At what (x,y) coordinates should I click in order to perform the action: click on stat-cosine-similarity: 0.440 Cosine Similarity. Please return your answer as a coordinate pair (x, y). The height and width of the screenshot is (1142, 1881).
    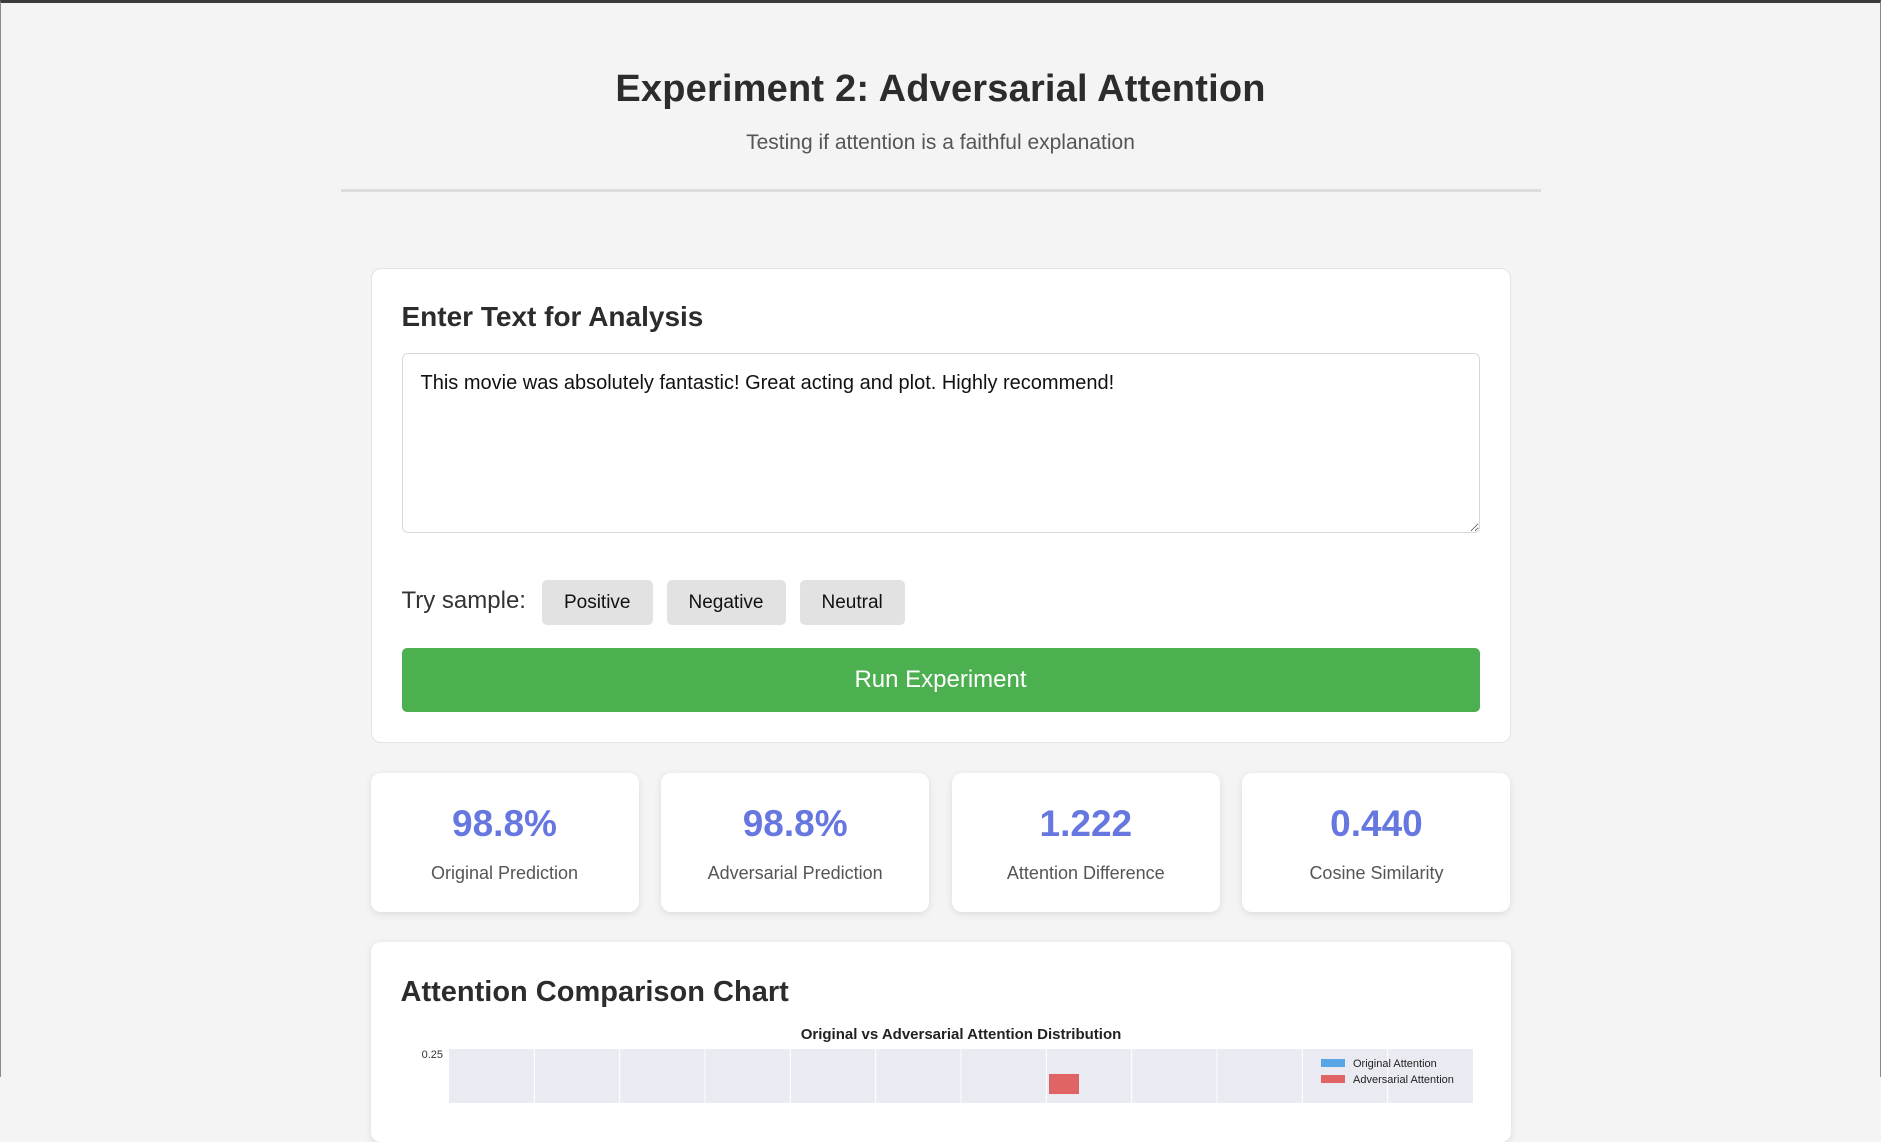
    Looking at the image, I should click on (1376, 842).